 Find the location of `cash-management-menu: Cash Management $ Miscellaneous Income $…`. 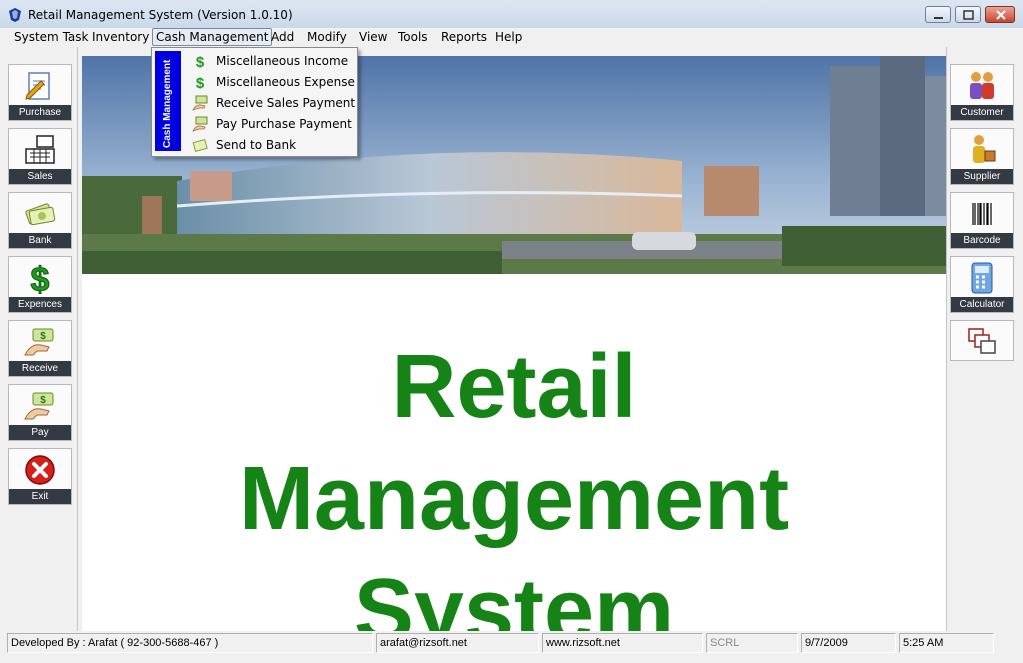

cash-management-menu: Cash Management $ Miscellaneous Income $… is located at coordinates (254, 102).